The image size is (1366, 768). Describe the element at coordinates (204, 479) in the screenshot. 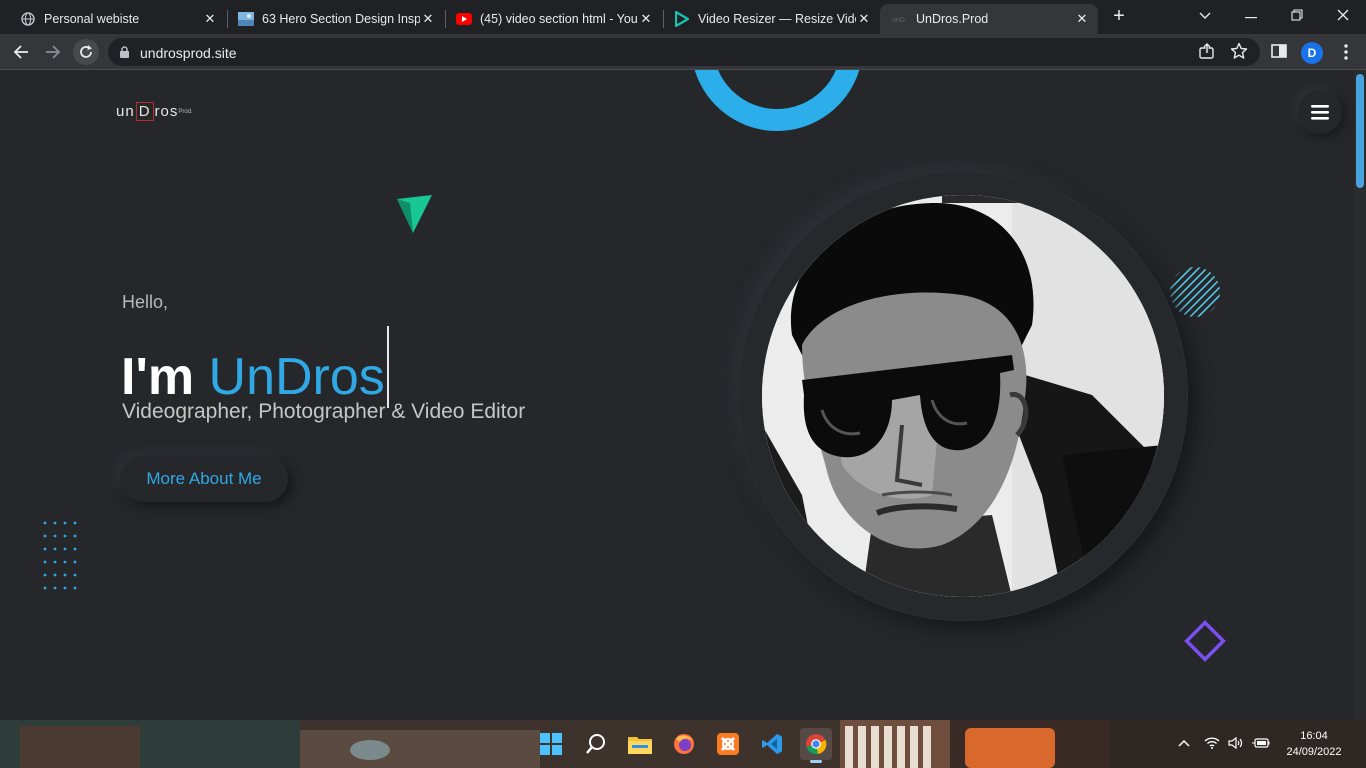

I see `more-about-me-button: More About Me` at that location.